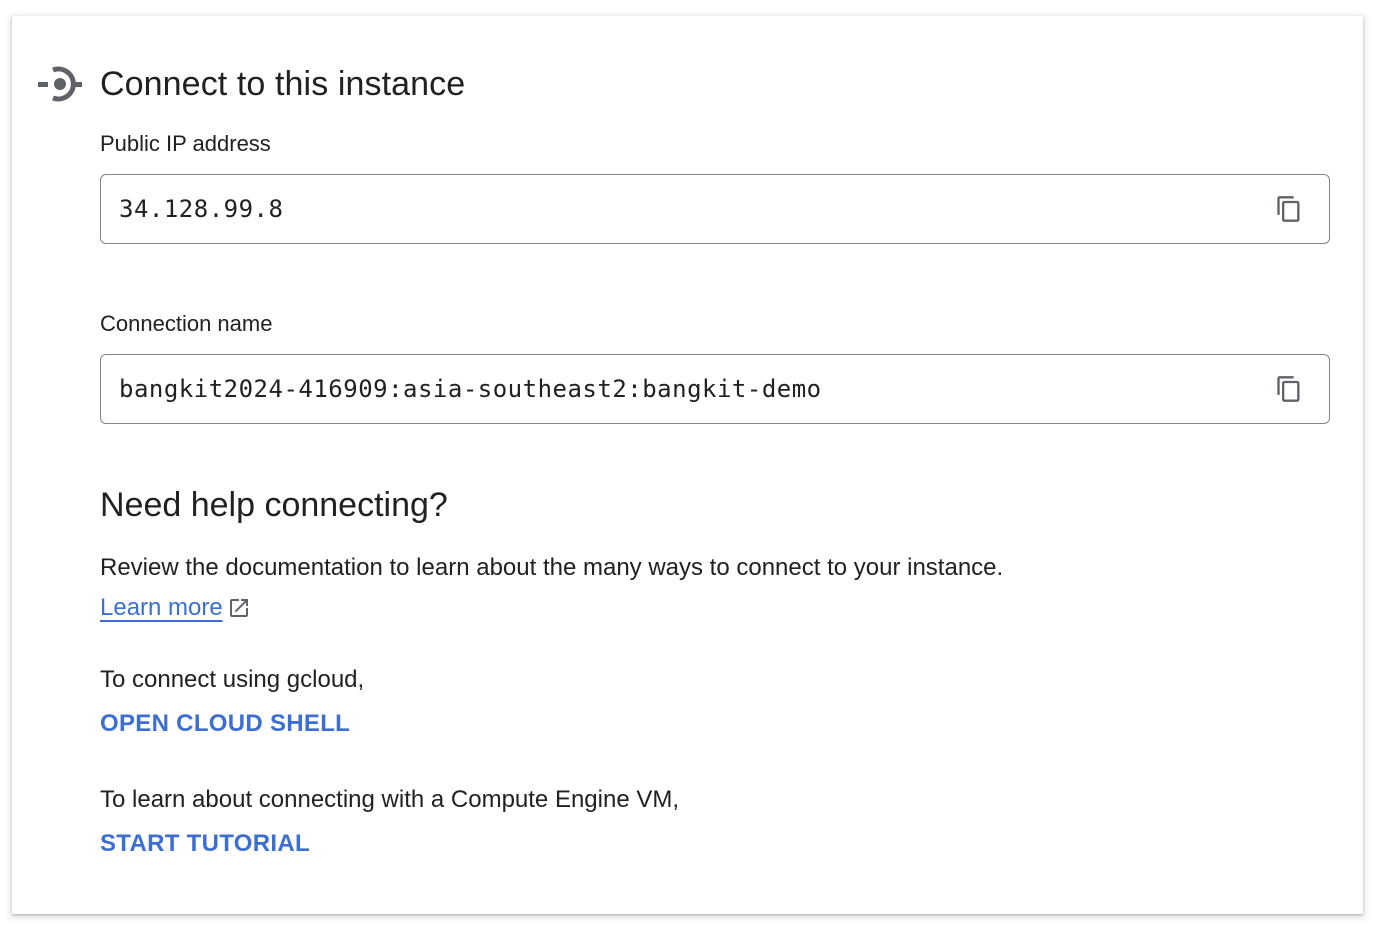  Describe the element at coordinates (715, 209) in the screenshot. I see `public-ip-field: 34.128.99.8` at that location.